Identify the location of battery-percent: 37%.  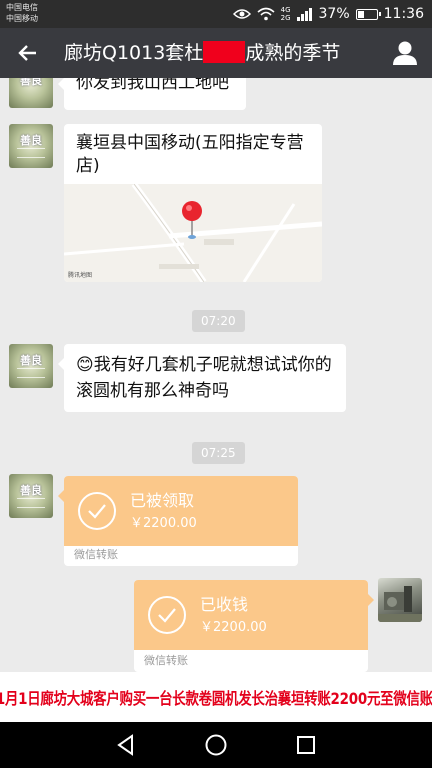
(334, 14).